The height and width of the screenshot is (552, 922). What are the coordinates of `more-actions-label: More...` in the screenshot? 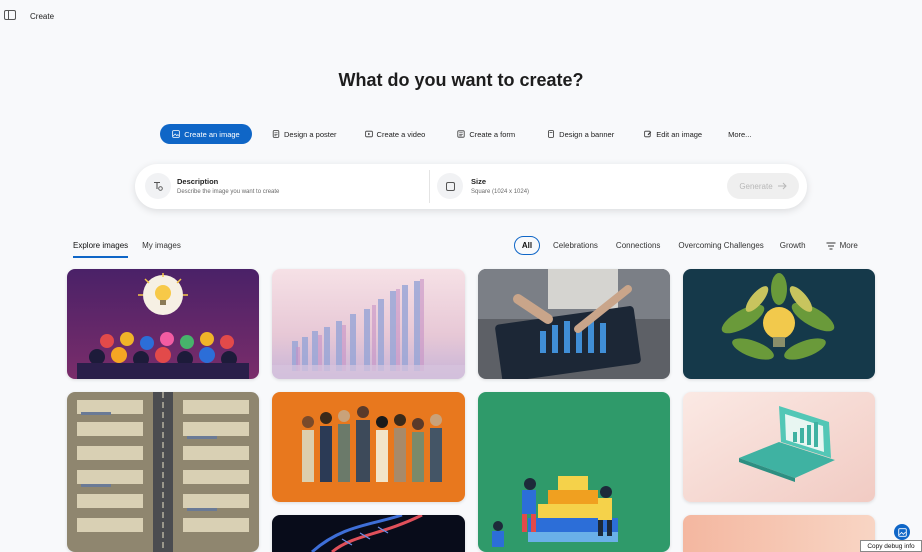 It's located at (740, 134).